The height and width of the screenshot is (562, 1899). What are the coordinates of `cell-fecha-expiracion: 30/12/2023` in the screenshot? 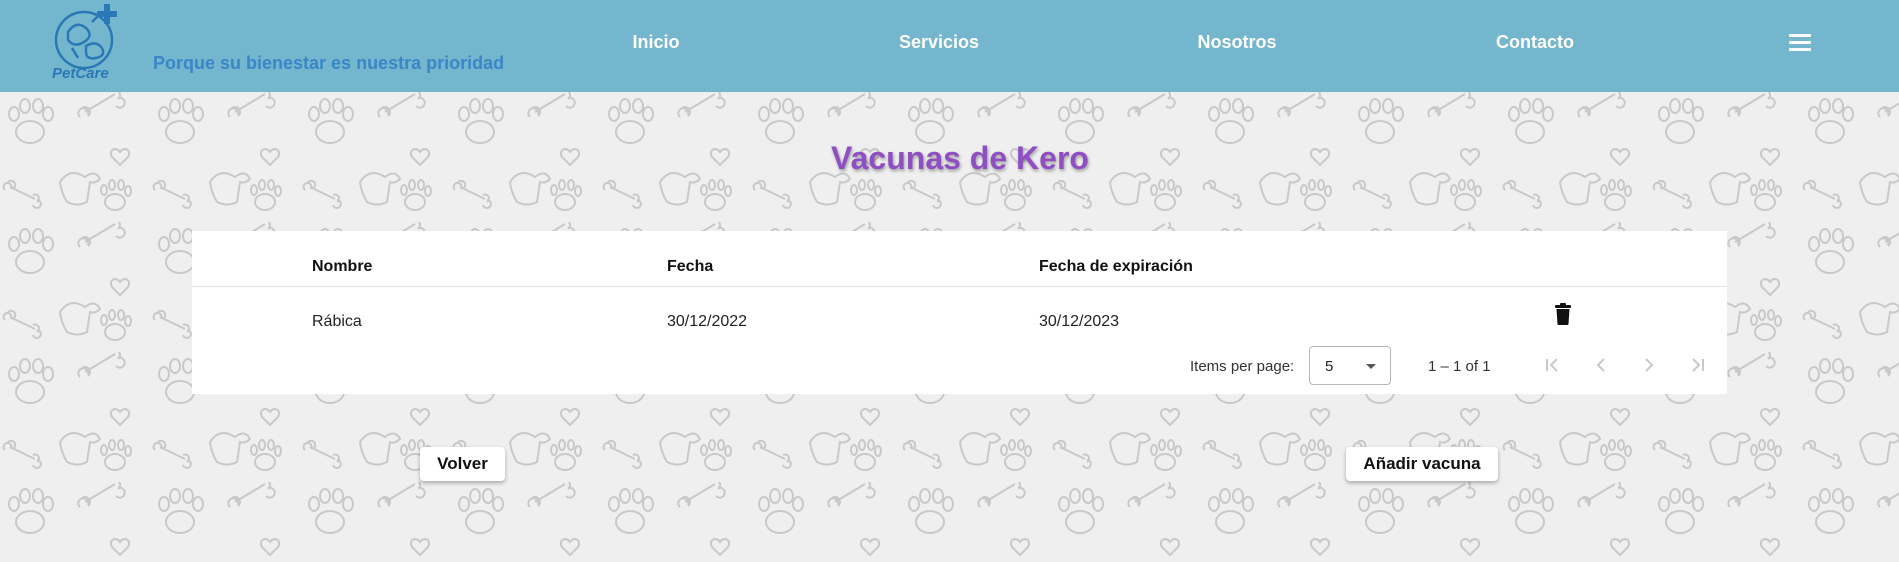 It's located at (1079, 321).